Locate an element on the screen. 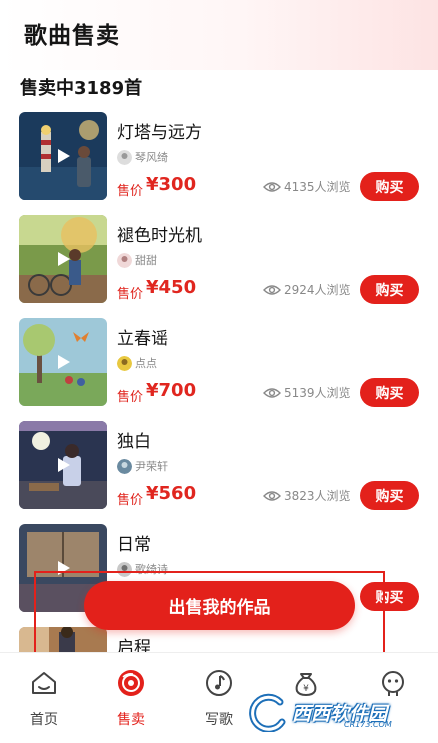  author-info: 尹荣轩 is located at coordinates (142, 466).